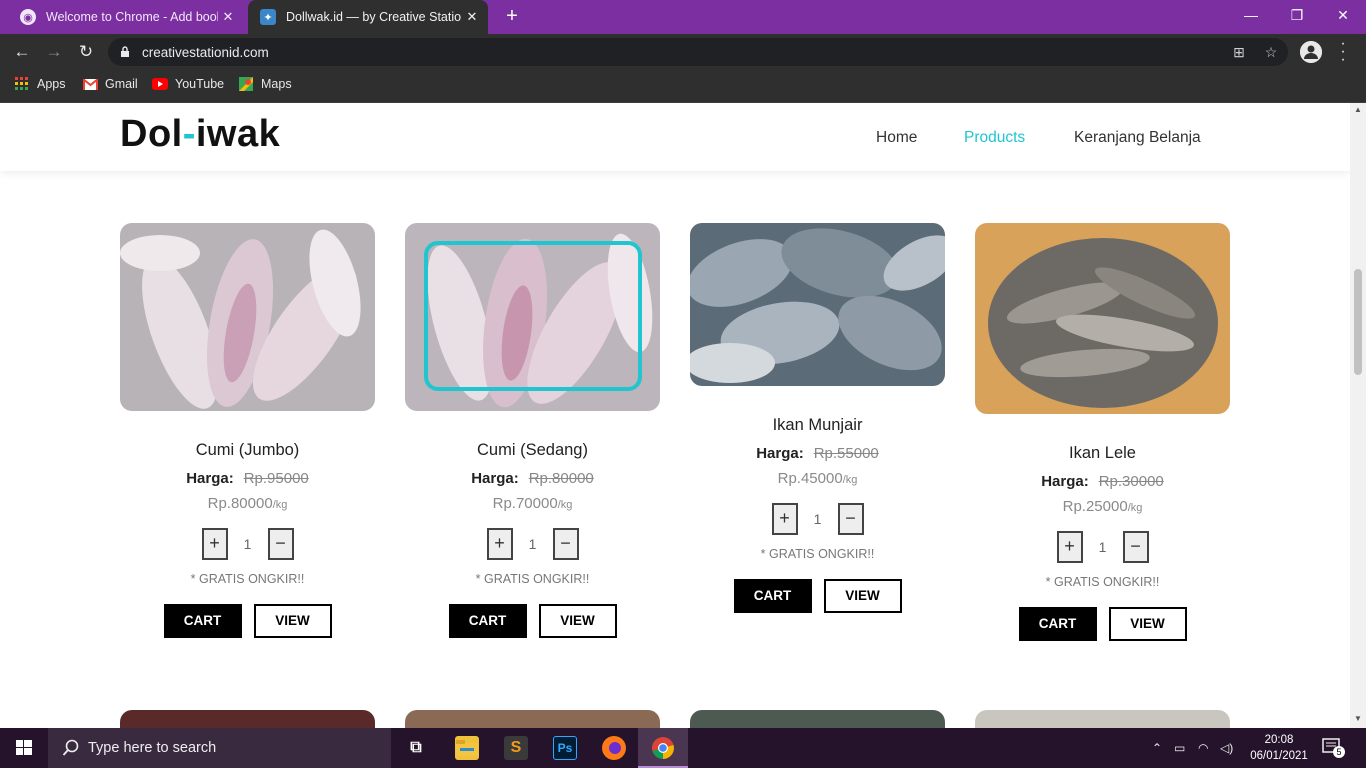  I want to click on price-value: Rp.45000, so click(810, 478).